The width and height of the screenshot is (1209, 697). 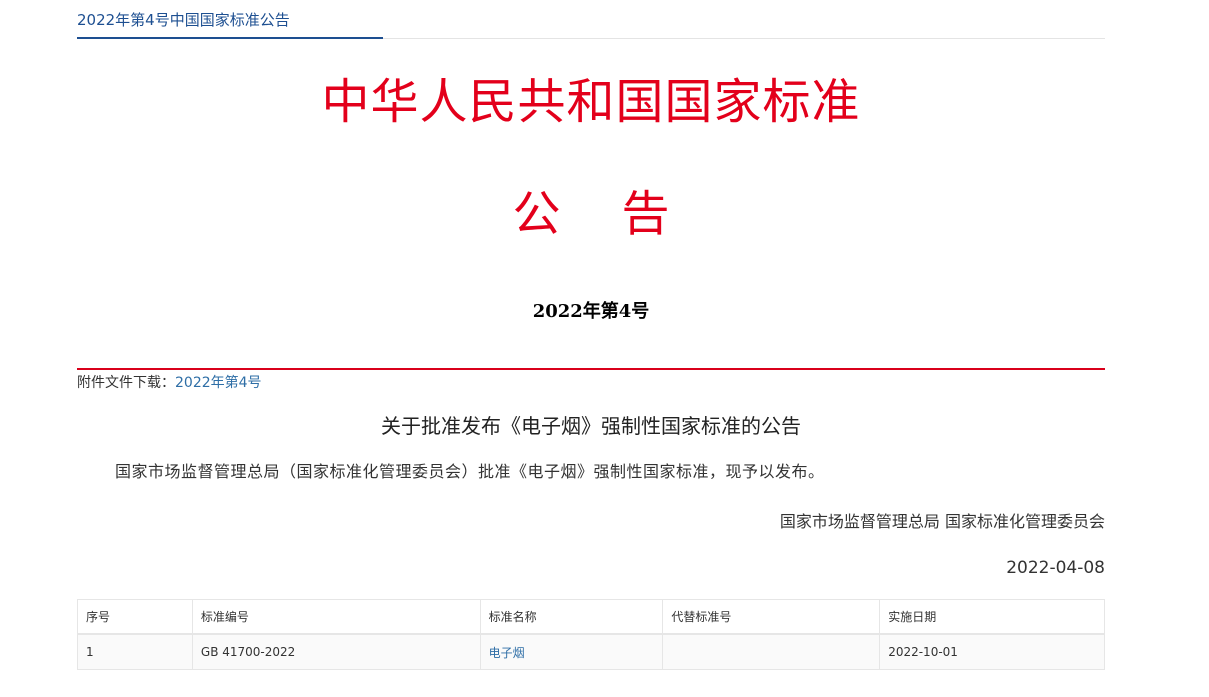 I want to click on attachment-link: 2022年第4号, so click(x=218, y=383).